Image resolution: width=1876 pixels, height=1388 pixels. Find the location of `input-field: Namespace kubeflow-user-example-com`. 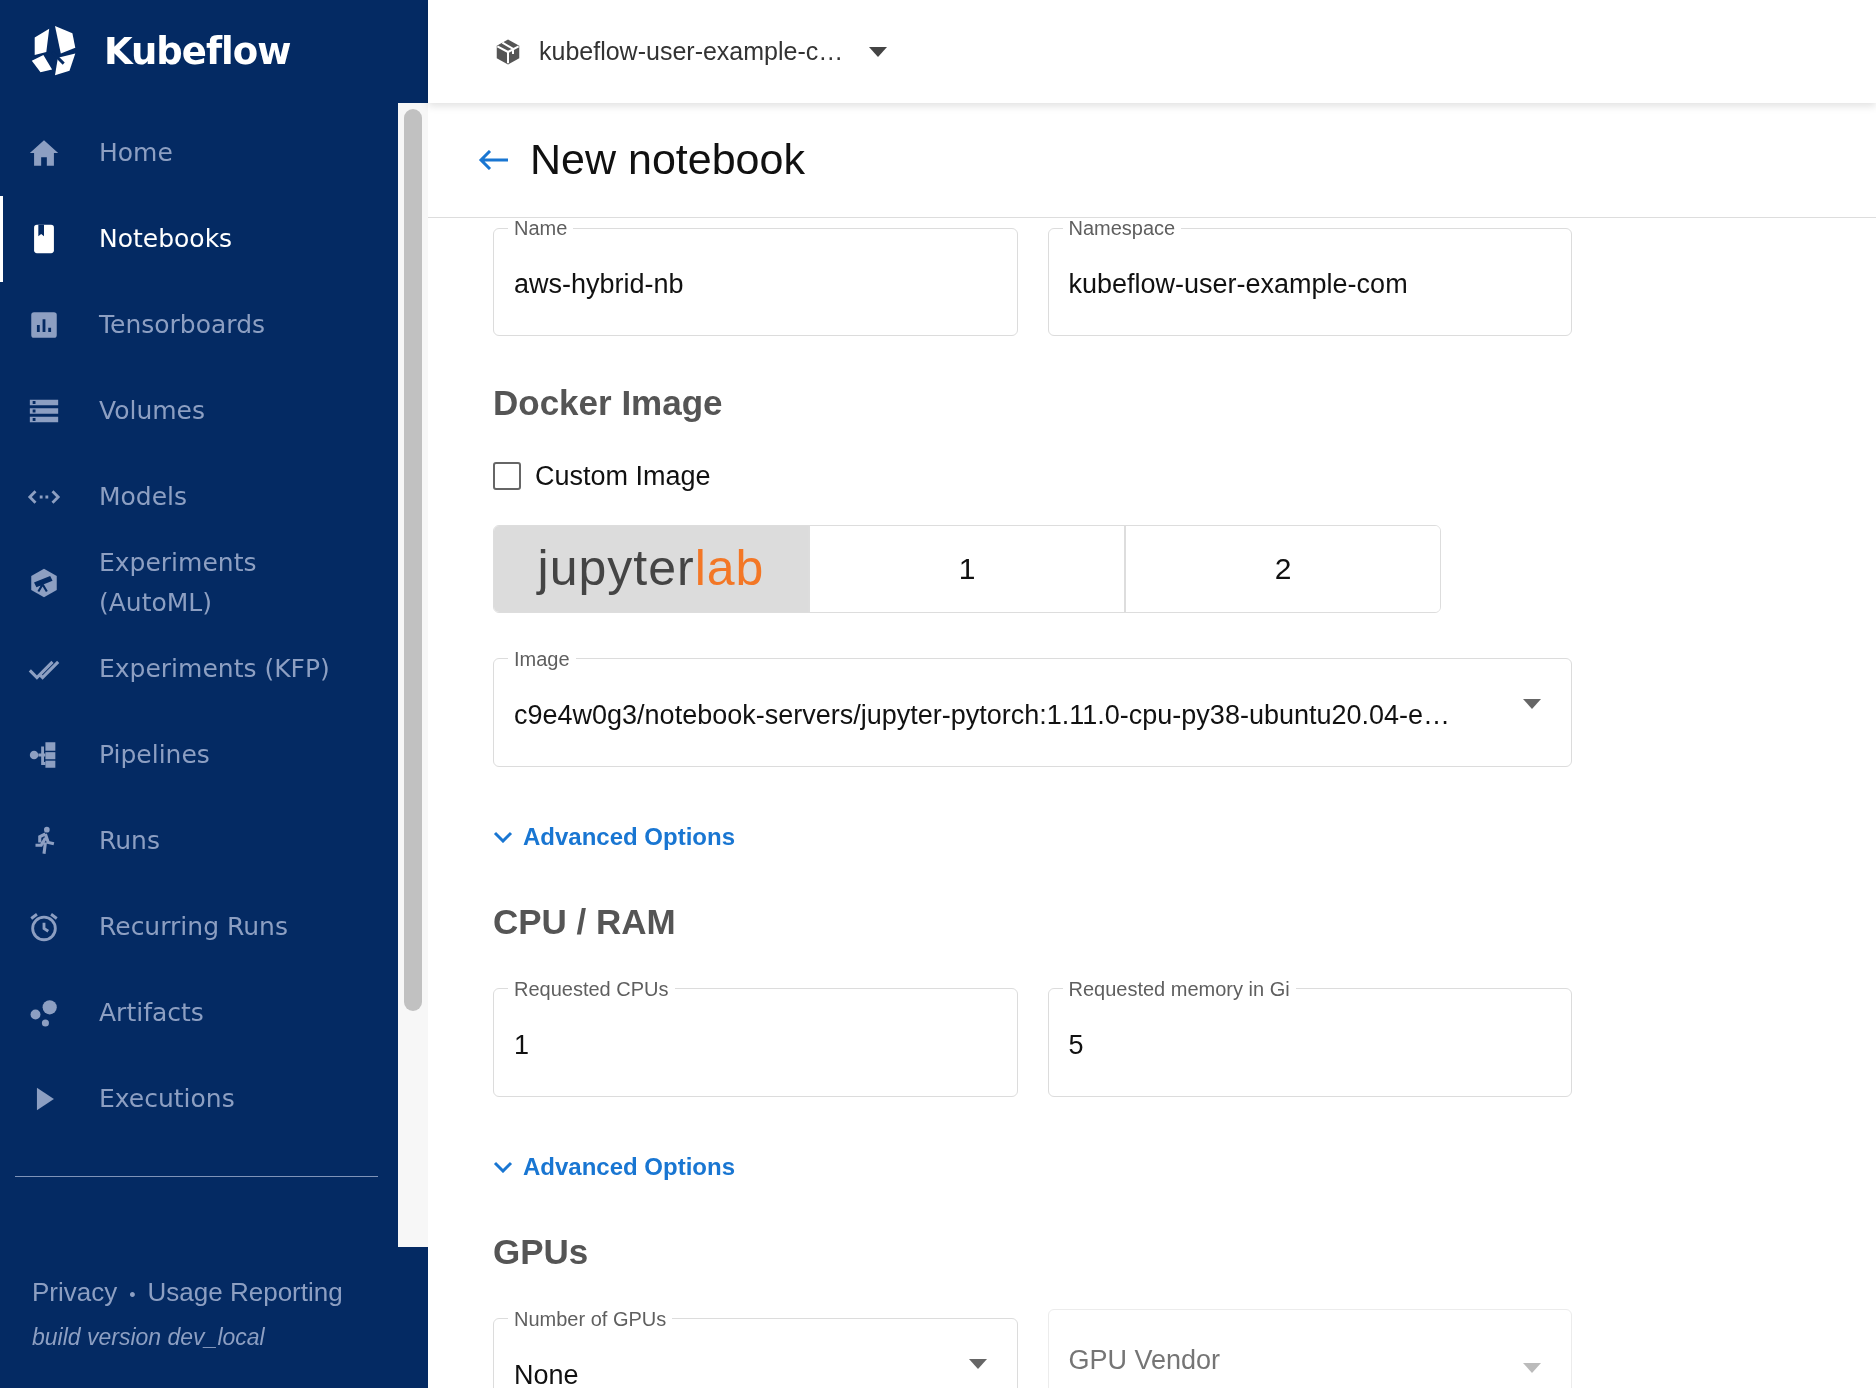

input-field: Namespace kubeflow-user-example-com is located at coordinates (1309, 277).